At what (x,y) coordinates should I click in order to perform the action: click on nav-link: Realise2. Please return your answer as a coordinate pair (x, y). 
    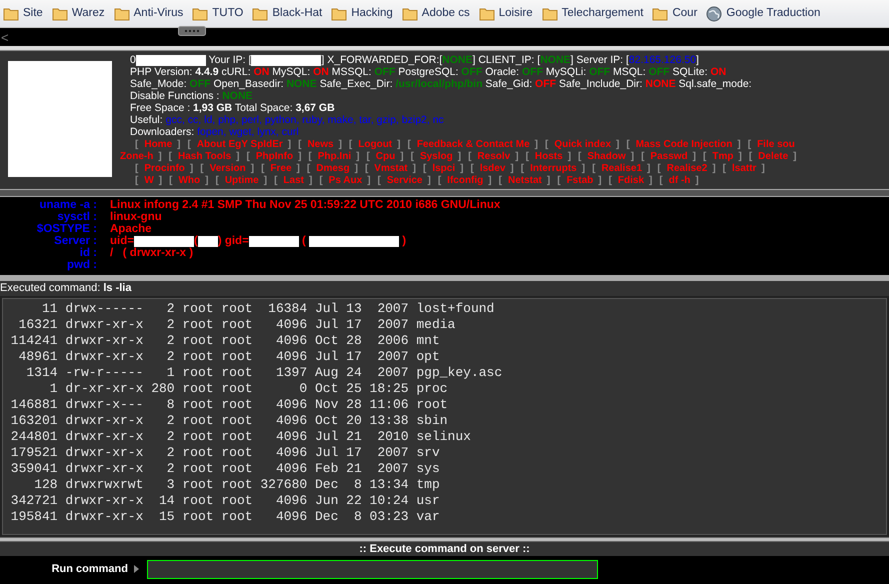
    Looking at the image, I should click on (687, 169).